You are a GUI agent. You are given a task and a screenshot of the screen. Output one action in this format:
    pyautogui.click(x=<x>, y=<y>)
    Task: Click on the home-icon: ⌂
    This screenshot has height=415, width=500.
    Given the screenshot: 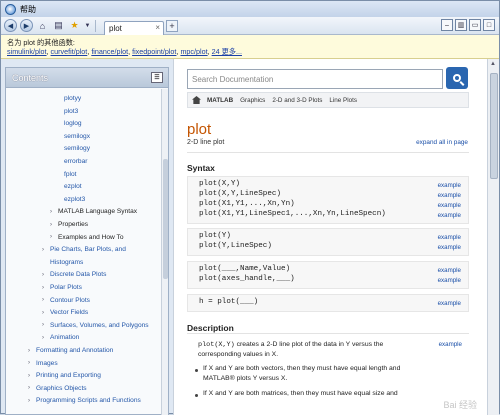 What is the action you would take?
    pyautogui.click(x=42, y=25)
    